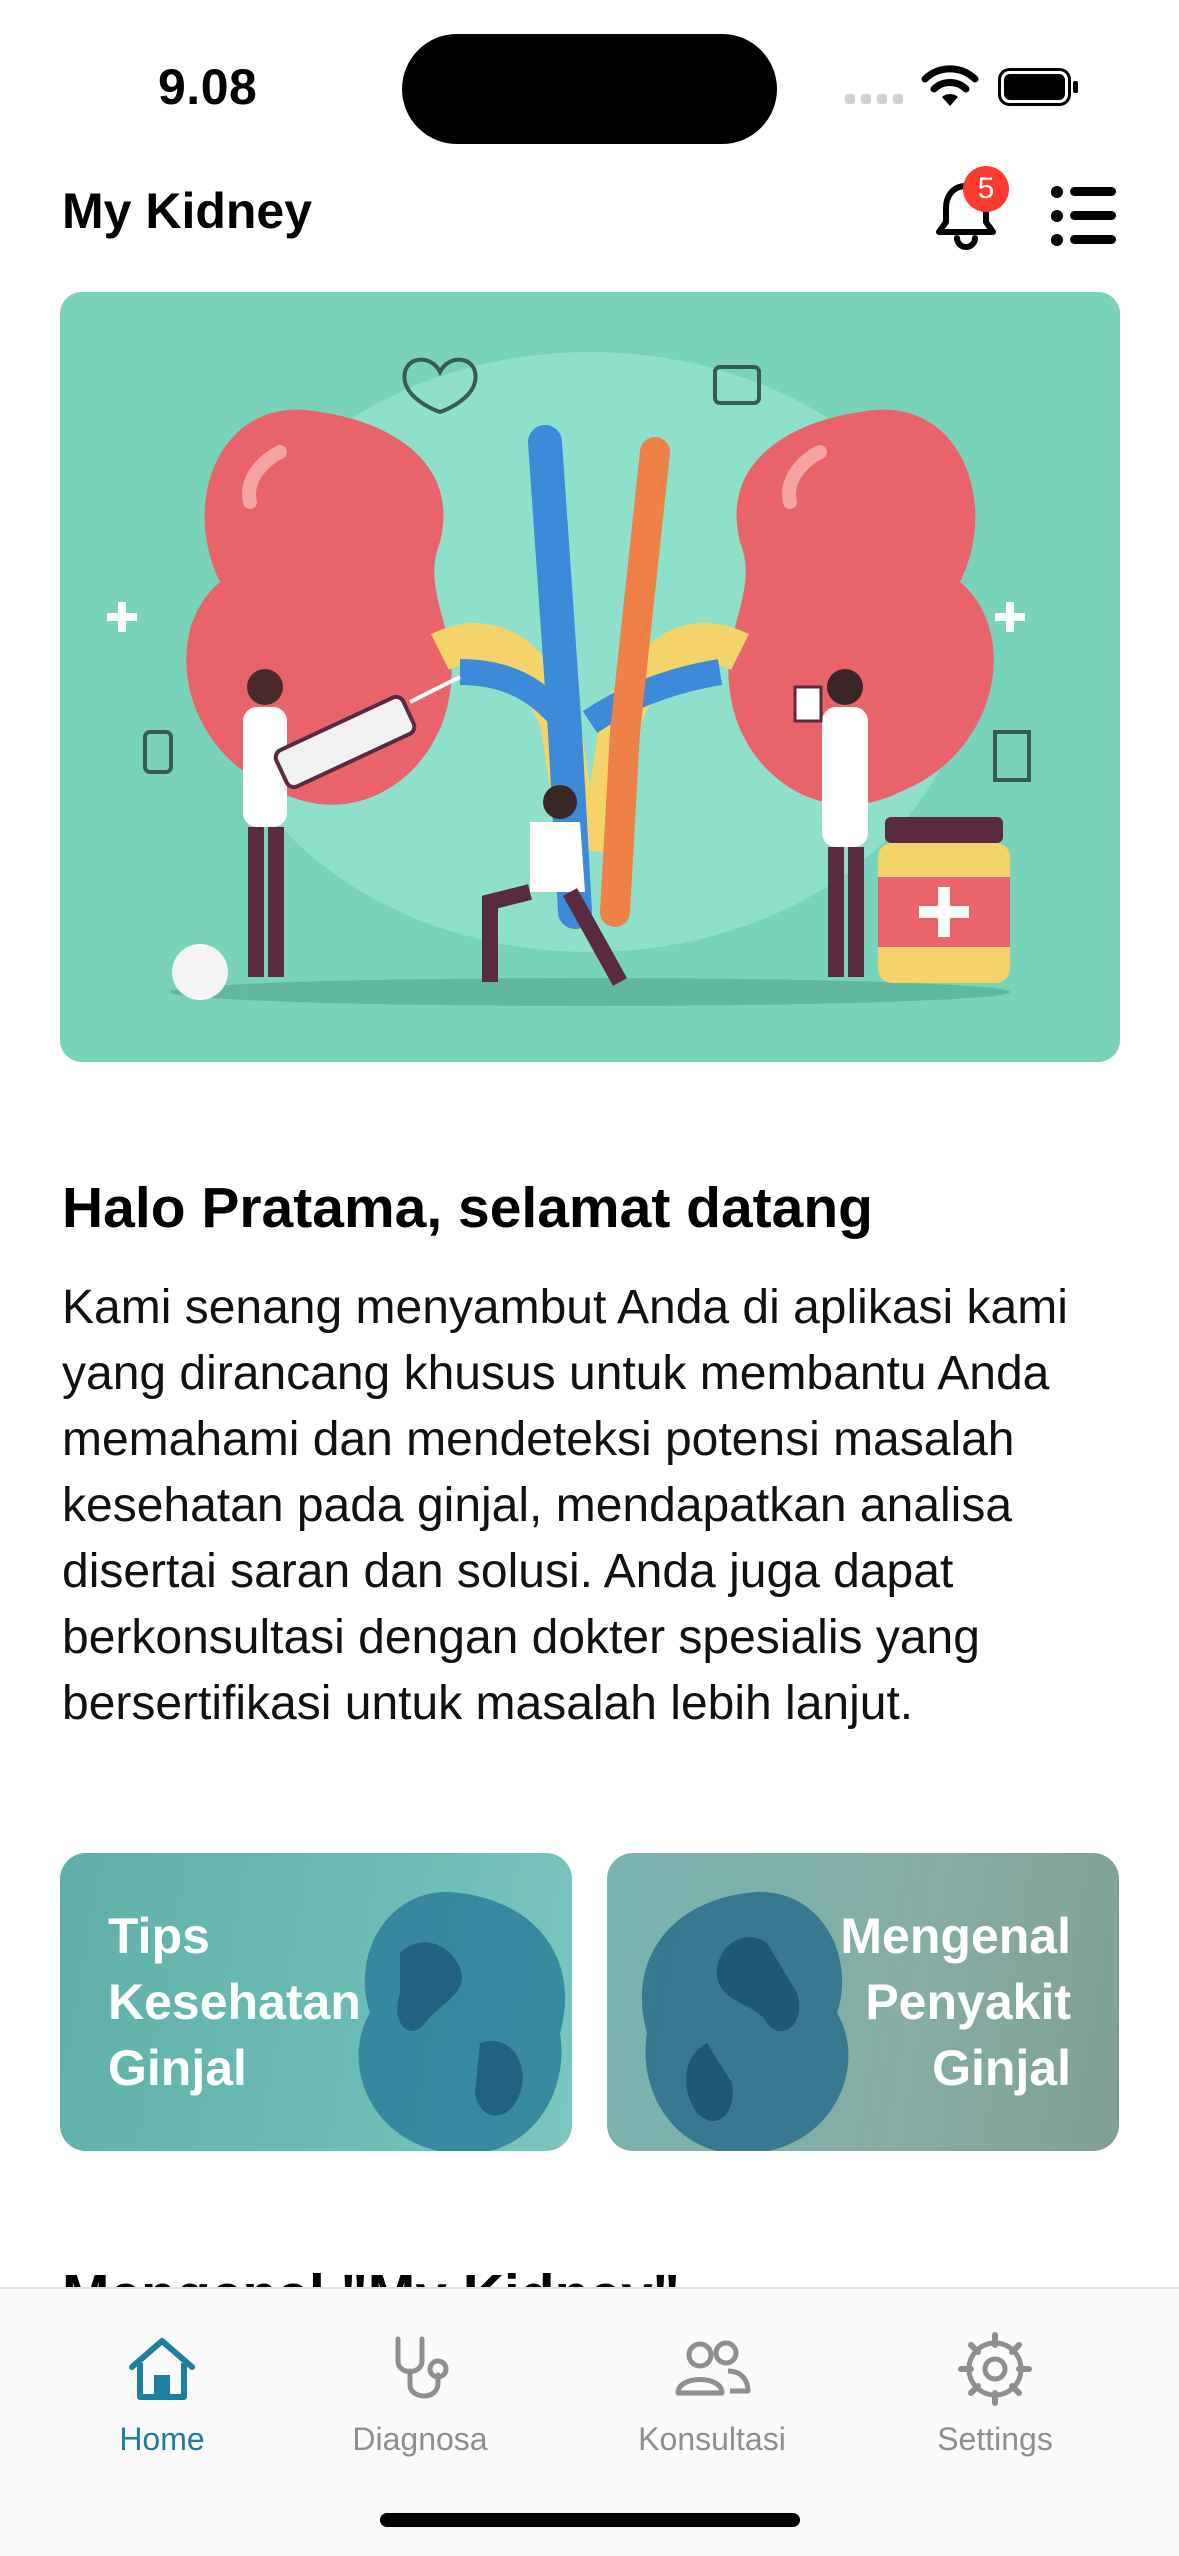 Image resolution: width=1179 pixels, height=2556 pixels. I want to click on tab-label: Konsultasi, so click(712, 2439).